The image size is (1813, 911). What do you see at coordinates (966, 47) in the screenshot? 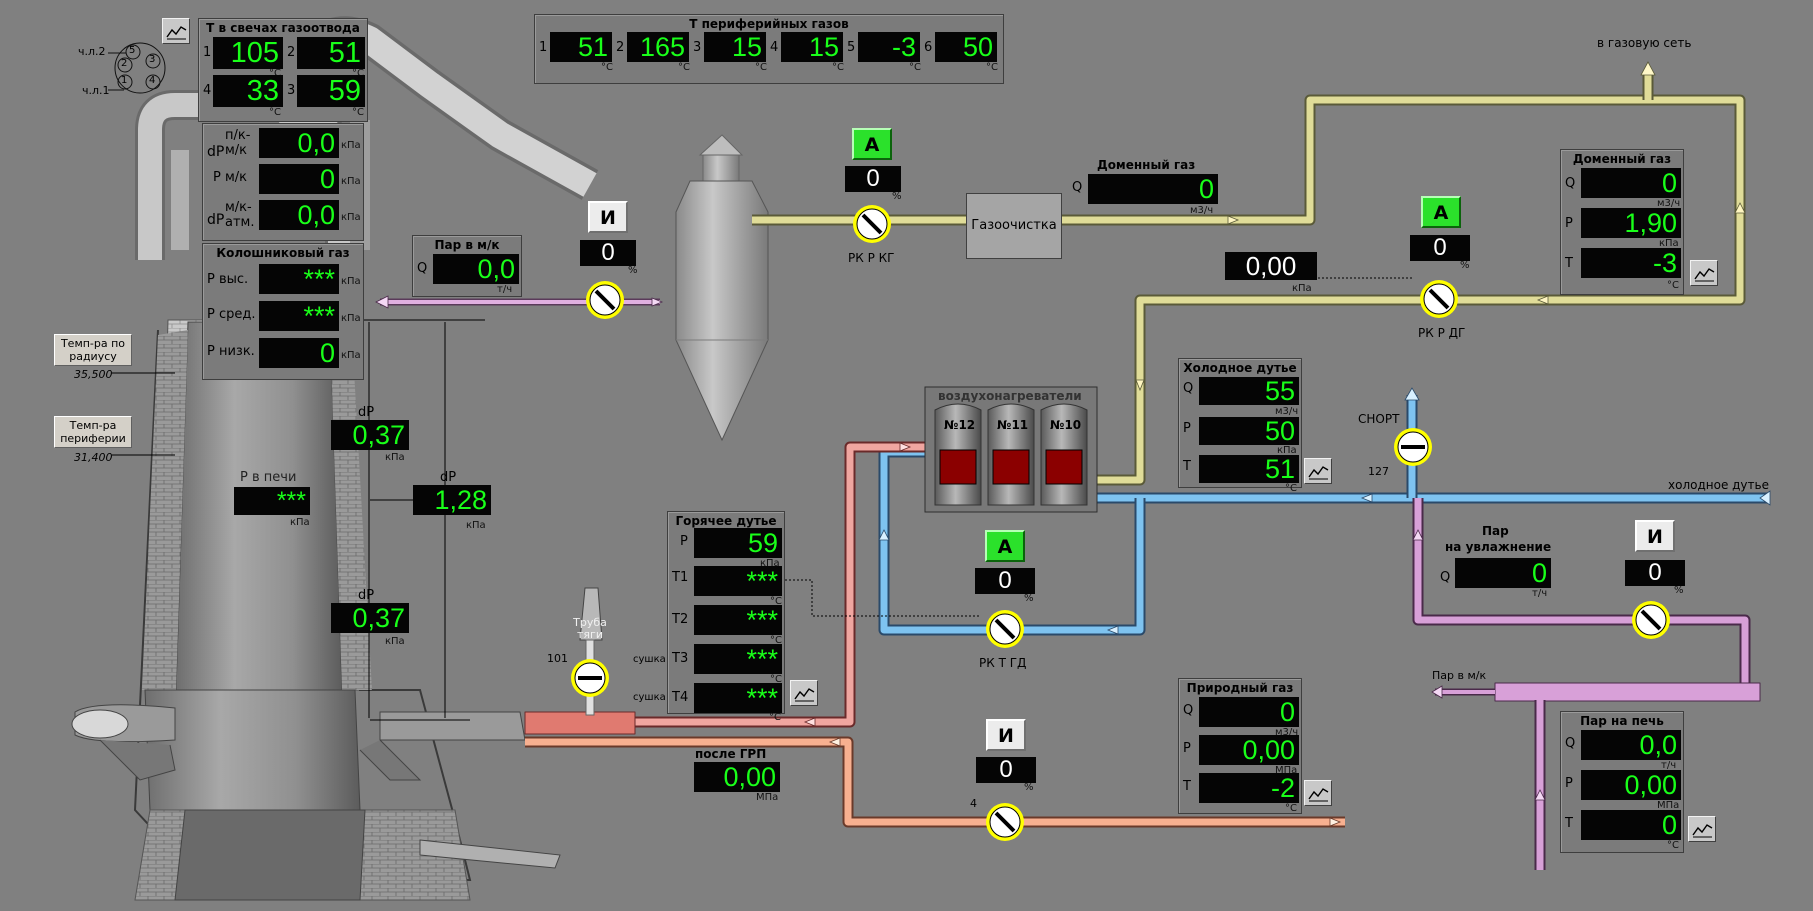
I see `peripheral-gas-temp: 50` at bounding box center [966, 47].